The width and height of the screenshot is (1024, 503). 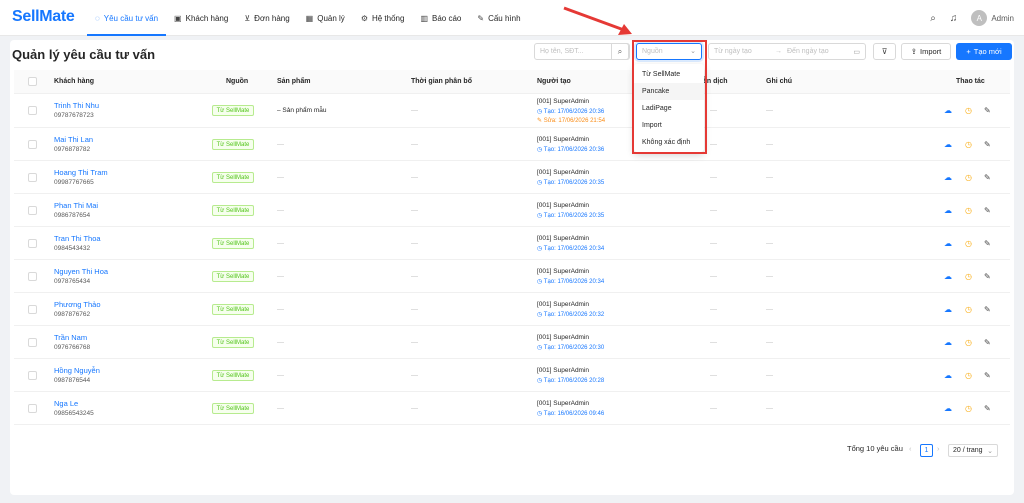 What do you see at coordinates (571, 120) in the screenshot?
I see `edited-time: ✎ Sửa: 17/06/2026 21:54` at bounding box center [571, 120].